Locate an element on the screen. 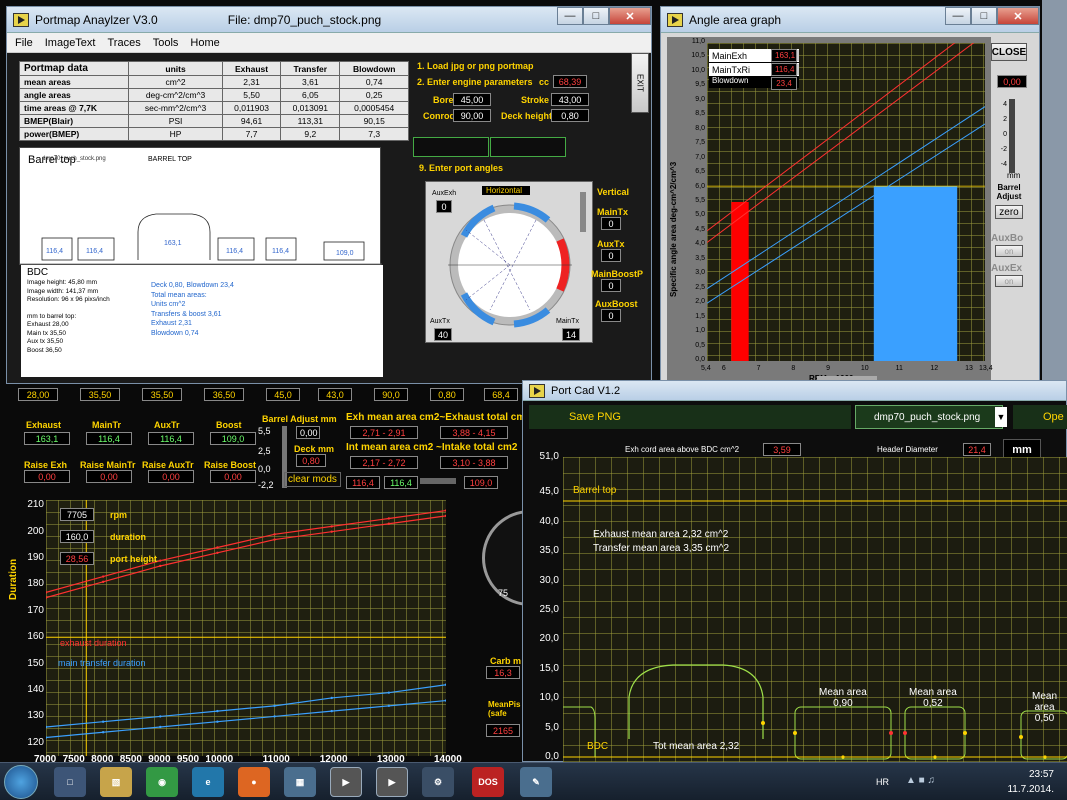  y-tick-label: 3,5 is located at coordinates (700, 258).